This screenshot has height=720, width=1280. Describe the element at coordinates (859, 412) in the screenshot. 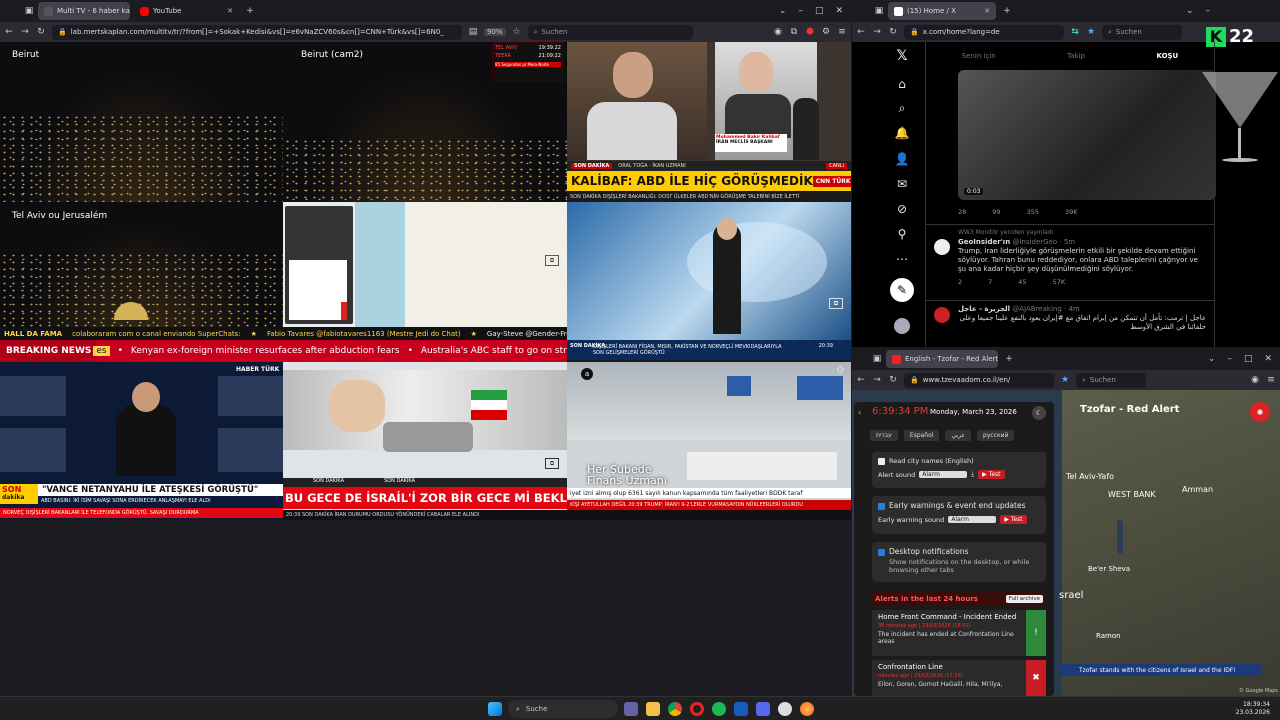

I see `collapse-icon: ‹` at that location.